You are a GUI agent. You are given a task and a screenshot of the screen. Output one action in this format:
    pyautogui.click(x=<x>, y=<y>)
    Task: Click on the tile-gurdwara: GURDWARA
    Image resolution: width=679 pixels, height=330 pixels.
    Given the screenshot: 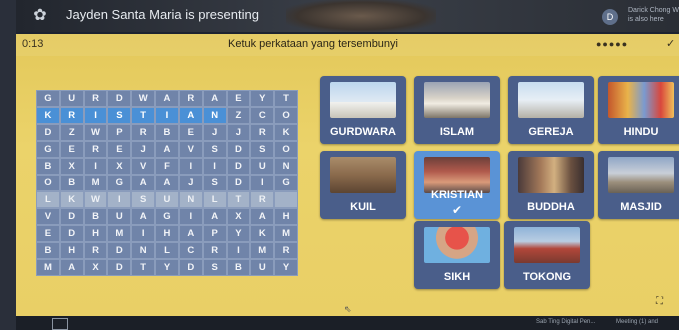 What is the action you would take?
    pyautogui.click(x=363, y=110)
    